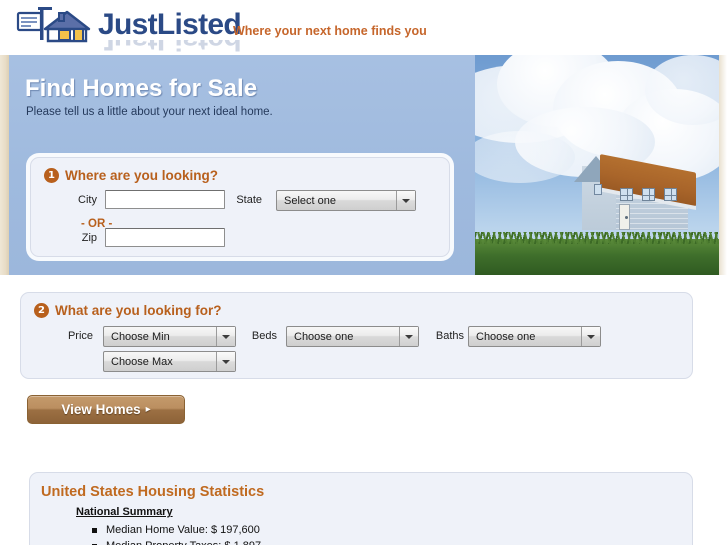 Image resolution: width=727 pixels, height=545 pixels. Describe the element at coordinates (324, 336) in the screenshot. I see `beds-value: Choose one` at that location.